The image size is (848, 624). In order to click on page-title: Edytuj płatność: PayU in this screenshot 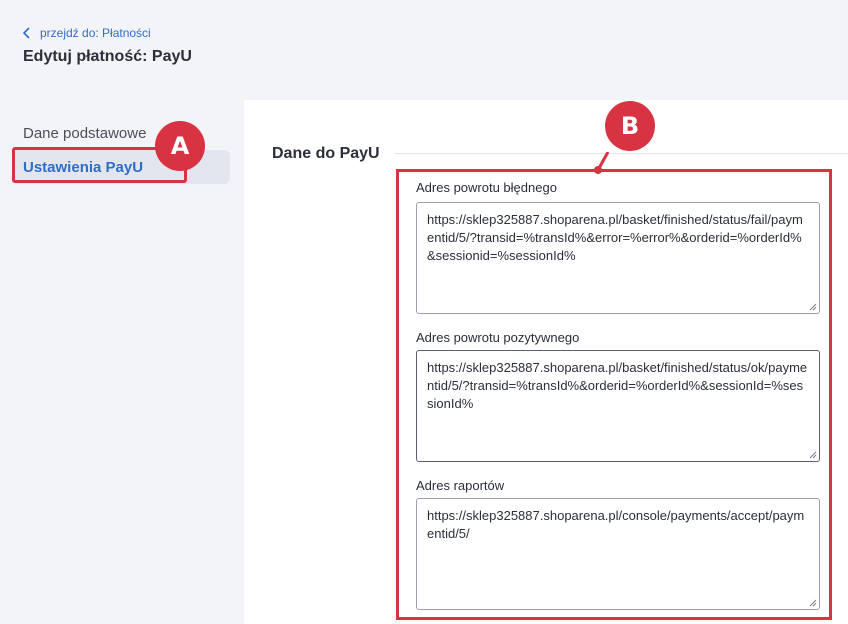, I will do `click(107, 56)`.